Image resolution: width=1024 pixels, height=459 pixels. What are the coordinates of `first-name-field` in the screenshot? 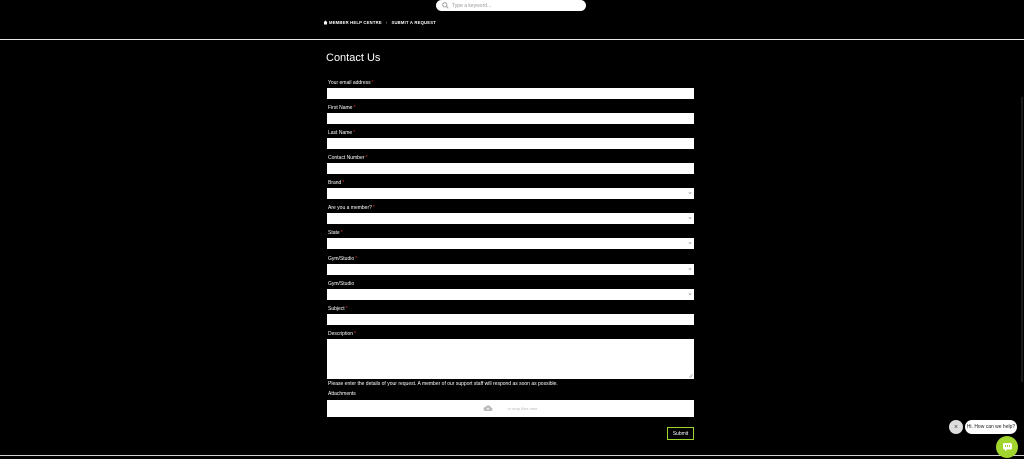 It's located at (510, 118).